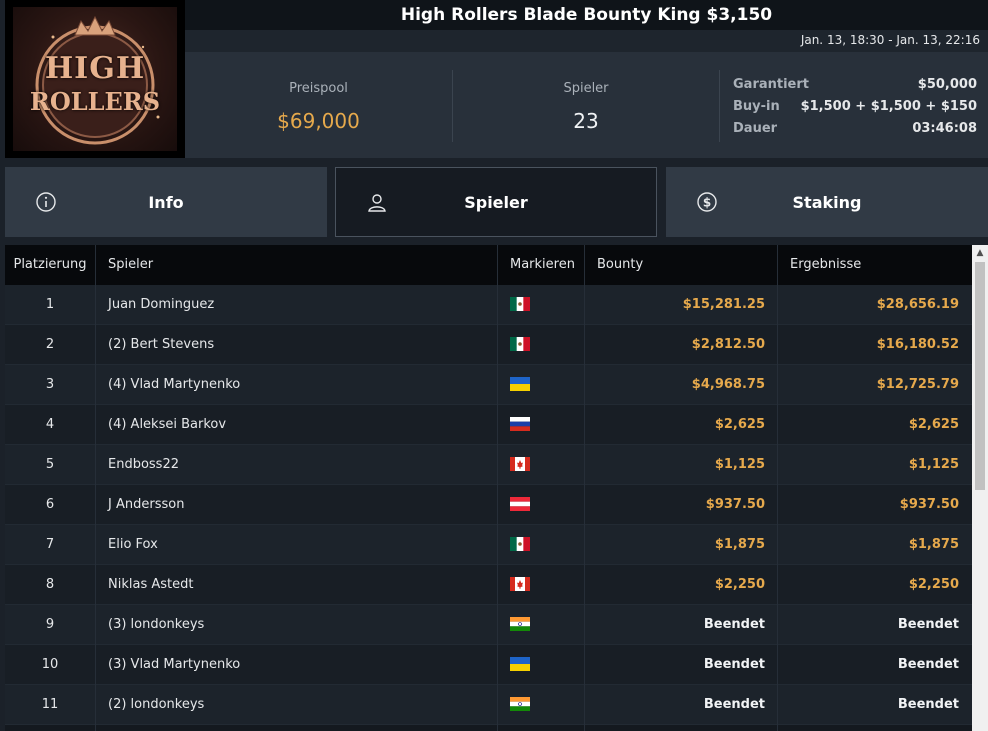 Image resolution: width=988 pixels, height=731 pixels. What do you see at coordinates (888, 106) in the screenshot?
I see `buyin-value: $1,500 + $1,500 + $150` at bounding box center [888, 106].